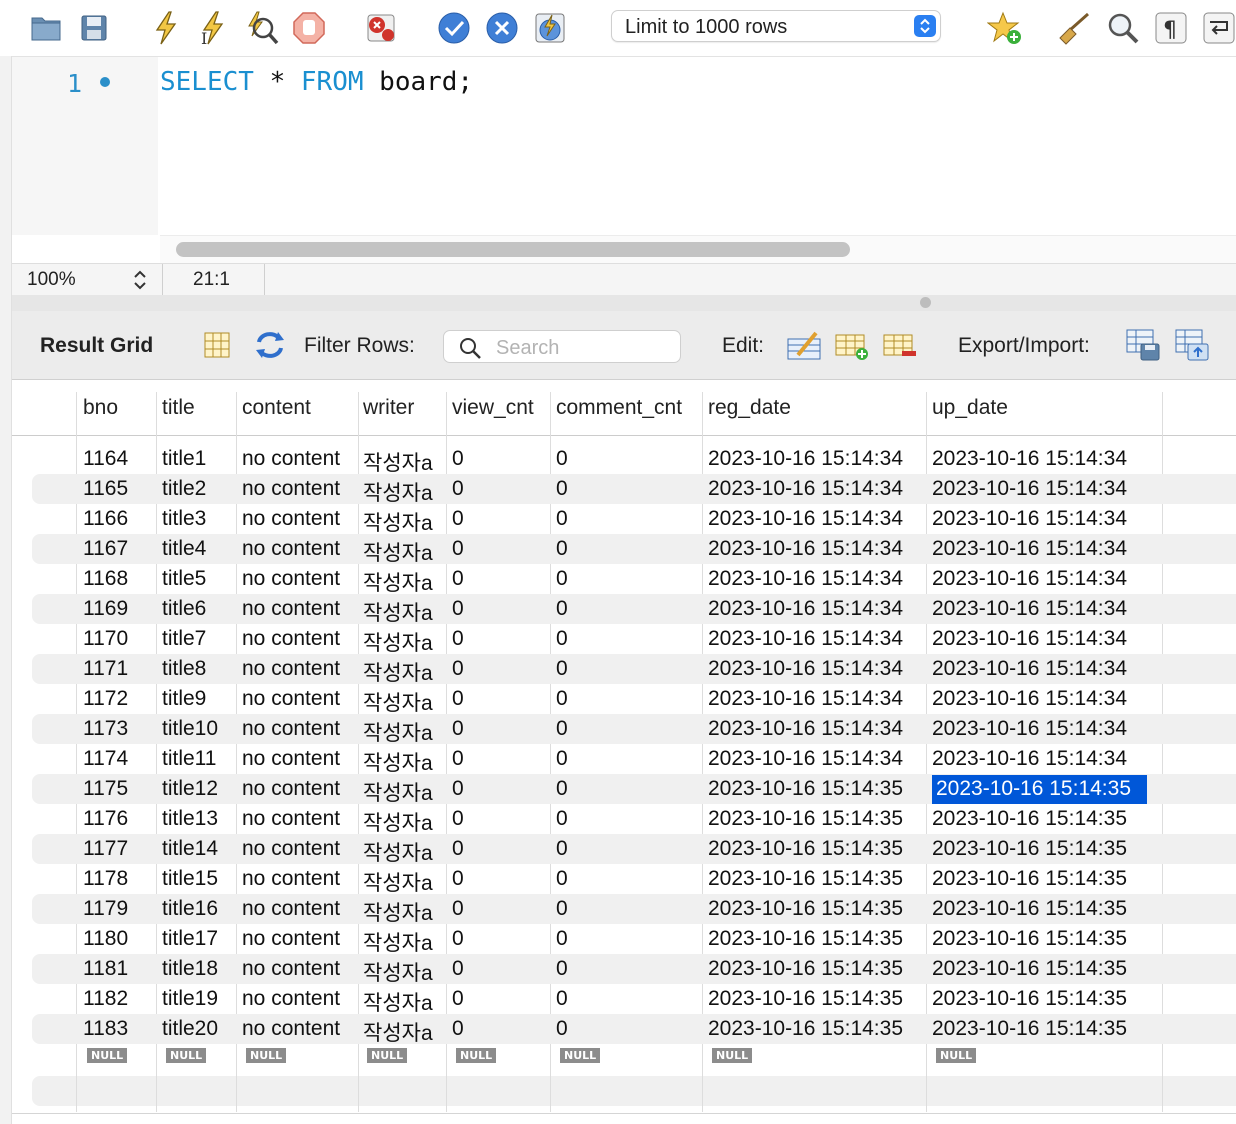 The width and height of the screenshot is (1236, 1124). I want to click on null-row: NULL NULL NULL NULL NULL NULL NULL NULL, so click(634, 1059).